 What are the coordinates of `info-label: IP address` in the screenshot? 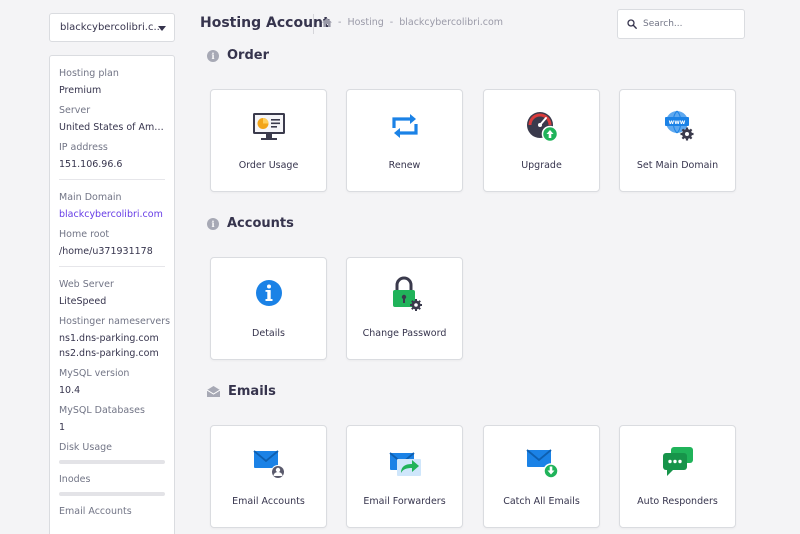 It's located at (83, 147).